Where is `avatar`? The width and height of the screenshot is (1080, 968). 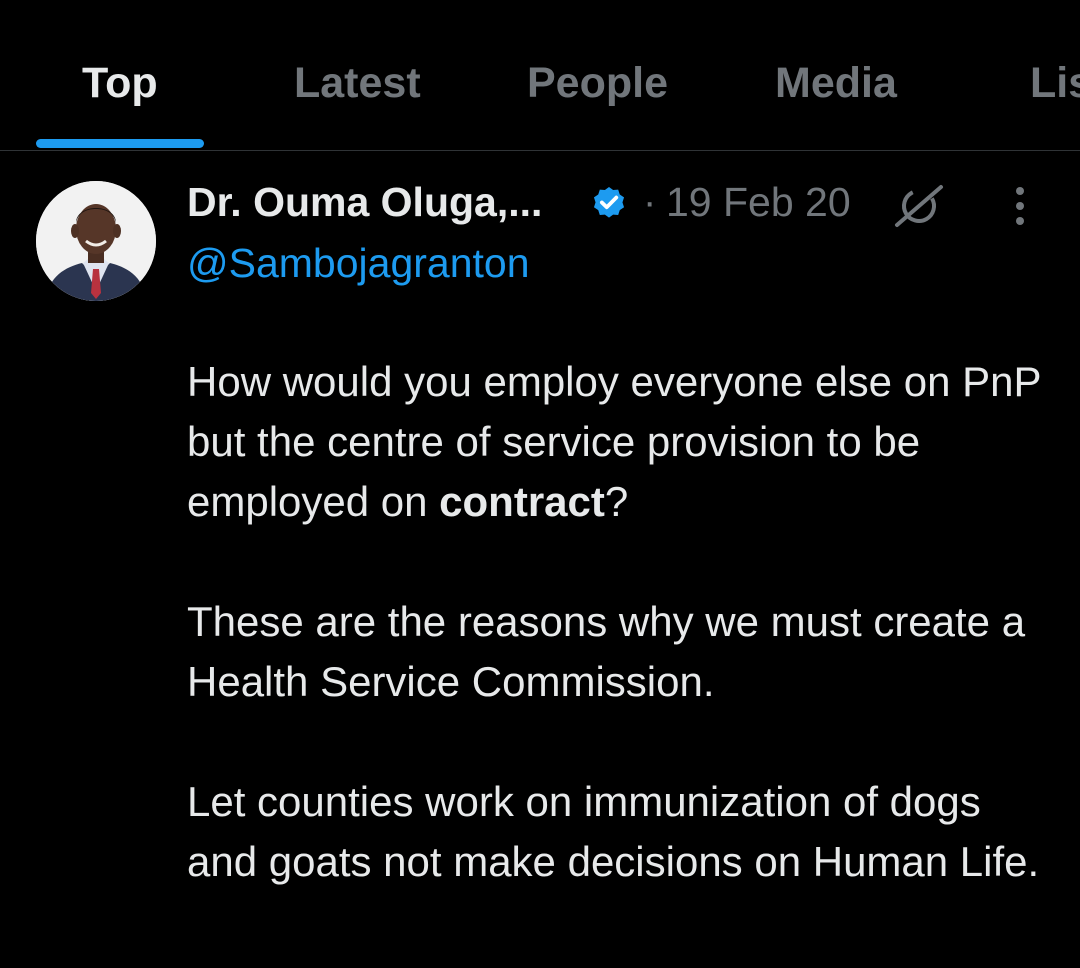
avatar is located at coordinates (96, 241).